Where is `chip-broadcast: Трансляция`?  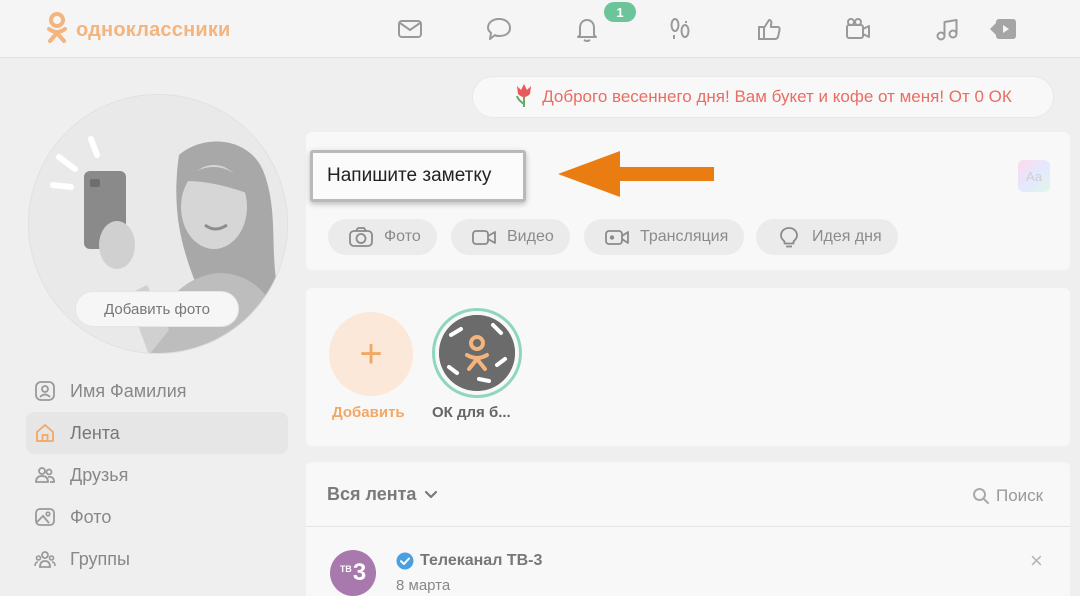
chip-broadcast: Трансляция is located at coordinates (664, 237).